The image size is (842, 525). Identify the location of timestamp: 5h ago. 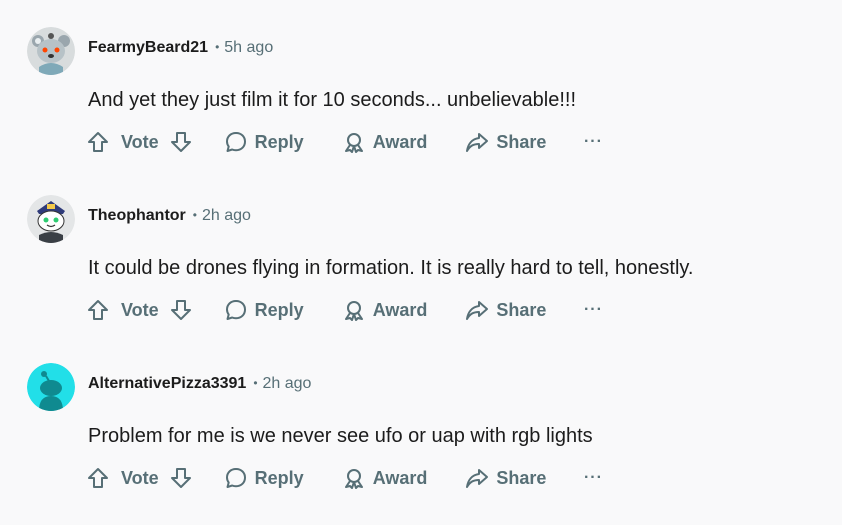
(248, 47).